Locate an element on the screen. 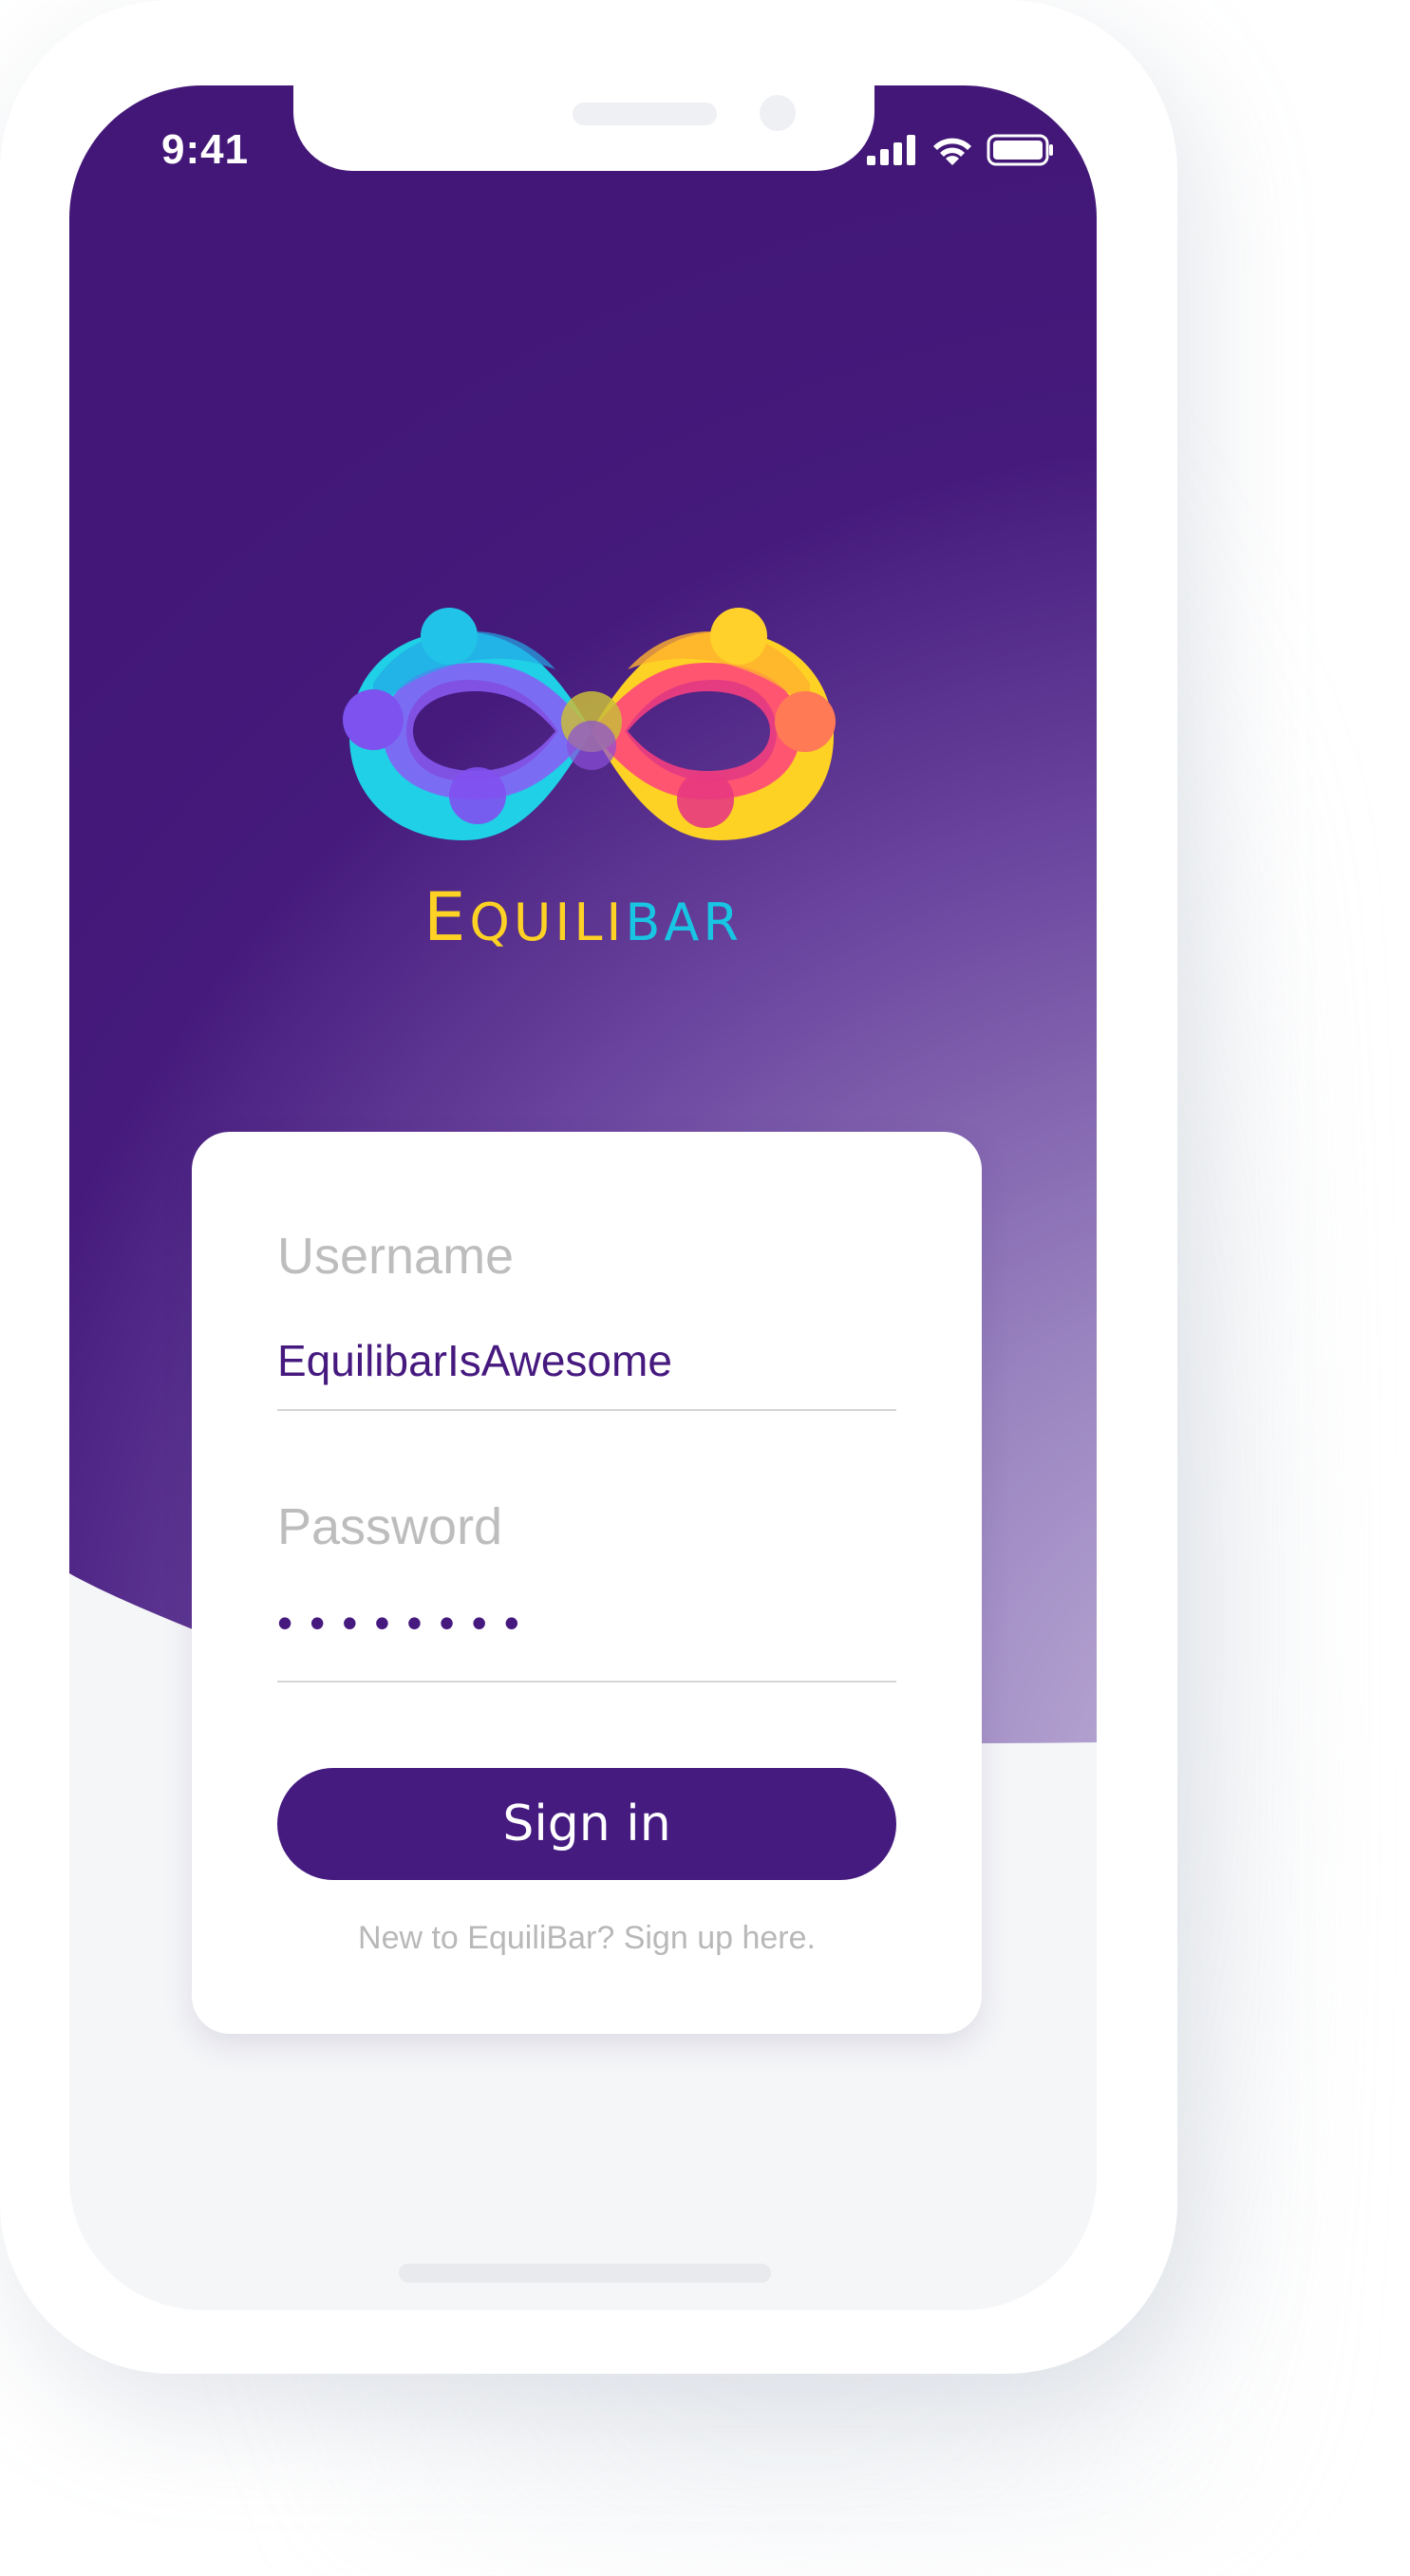 Image resolution: width=1410 pixels, height=2576 pixels. battery-icon is located at coordinates (1020, 150).